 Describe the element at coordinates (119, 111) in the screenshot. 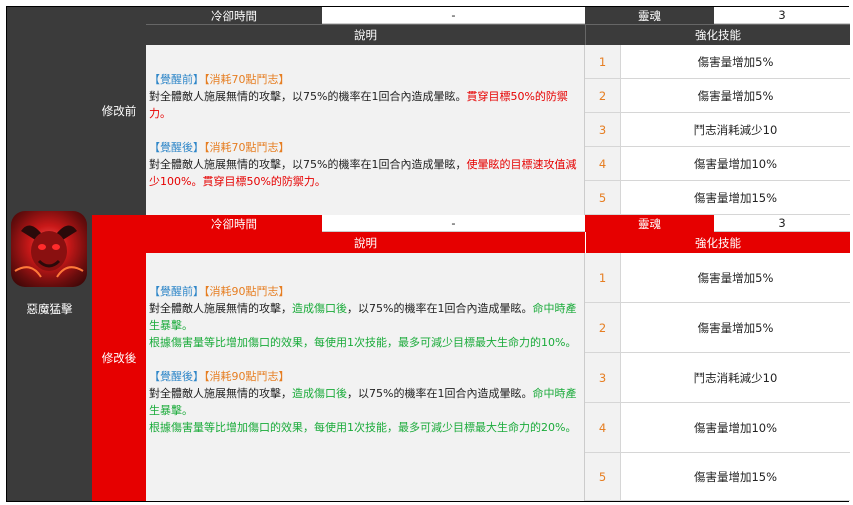

I see `version-label-before: 修改前` at that location.